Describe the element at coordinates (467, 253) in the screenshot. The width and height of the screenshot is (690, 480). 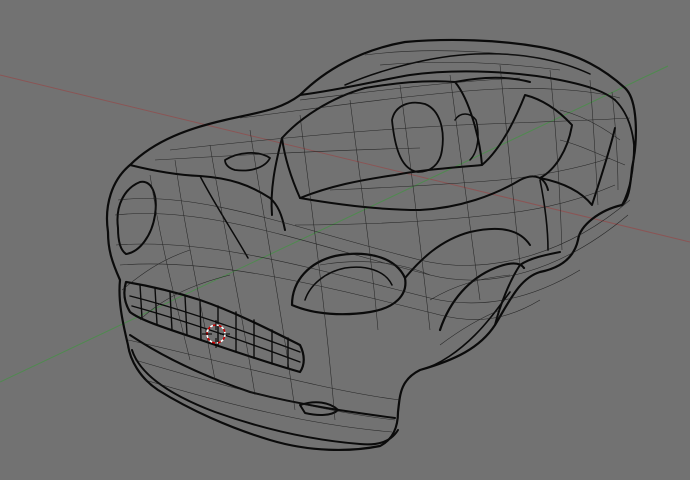
I see `front-fender-right` at that location.